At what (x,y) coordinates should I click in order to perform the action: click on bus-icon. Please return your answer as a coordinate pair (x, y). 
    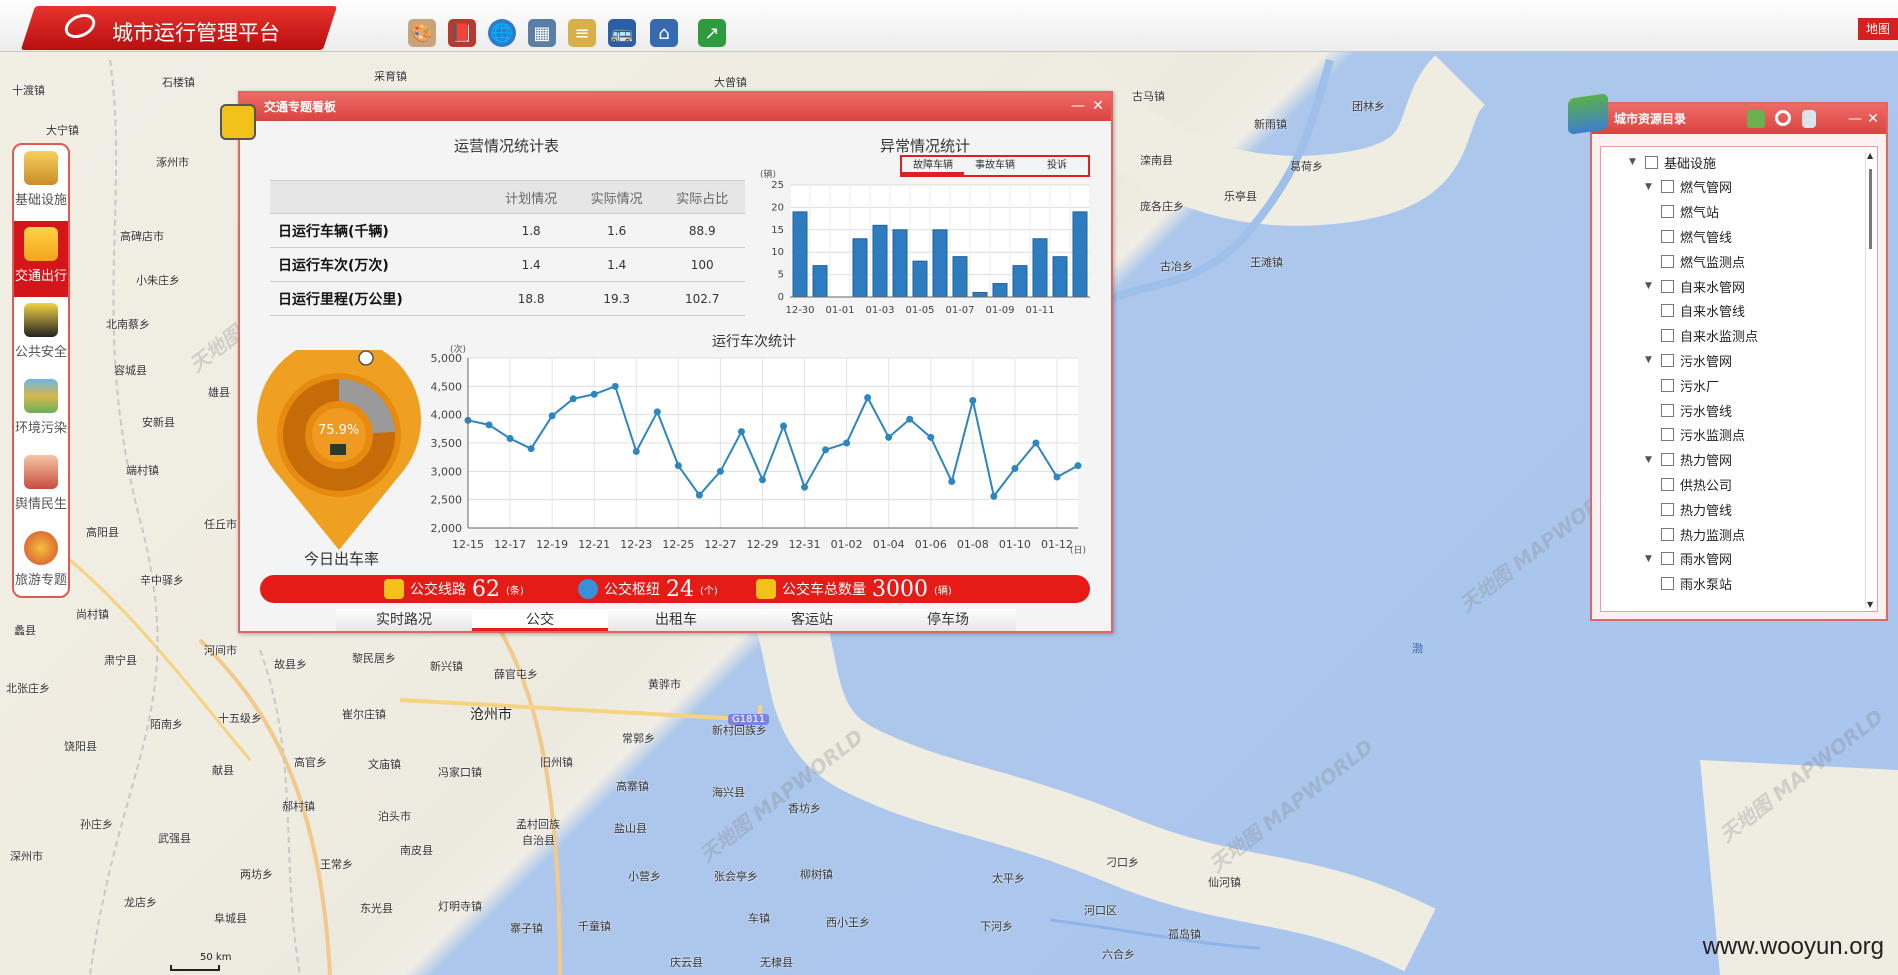
    Looking at the image, I should click on (394, 589).